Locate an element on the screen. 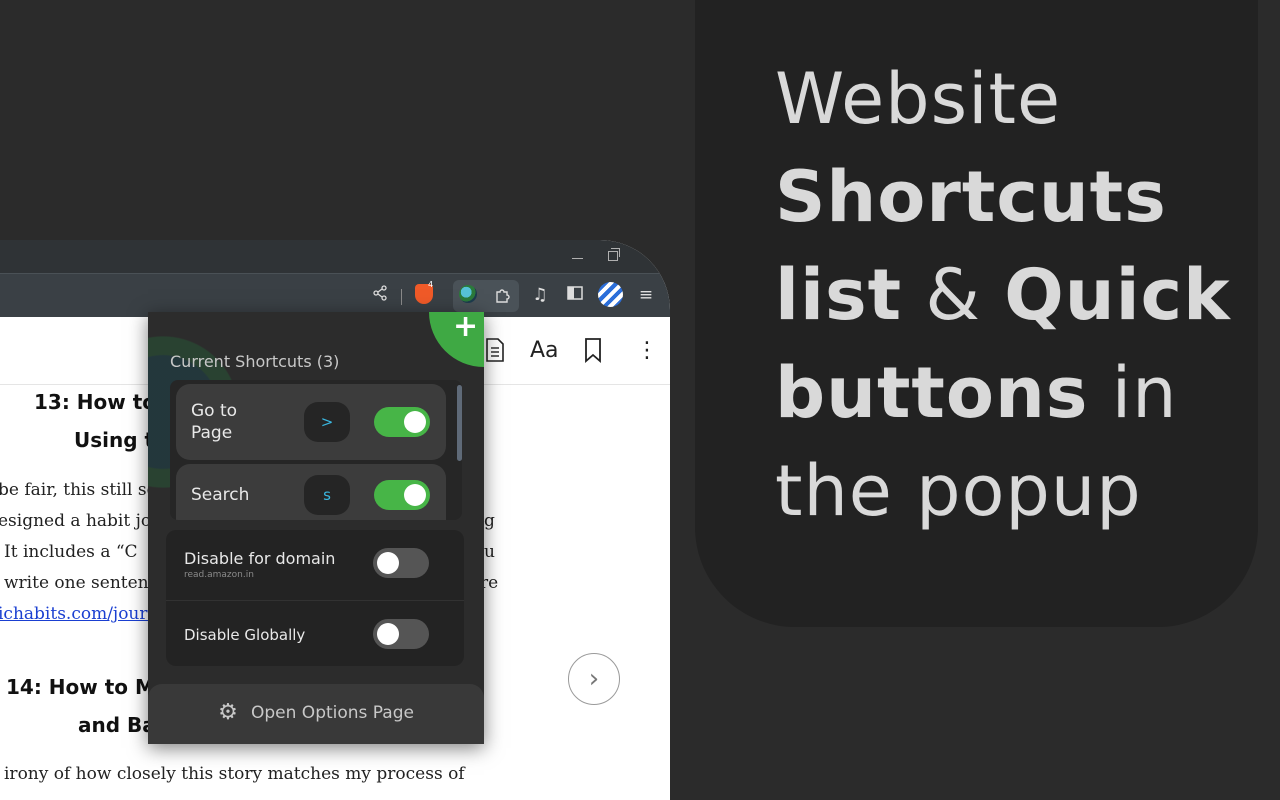  brave-badge-count: 4 is located at coordinates (431, 284).